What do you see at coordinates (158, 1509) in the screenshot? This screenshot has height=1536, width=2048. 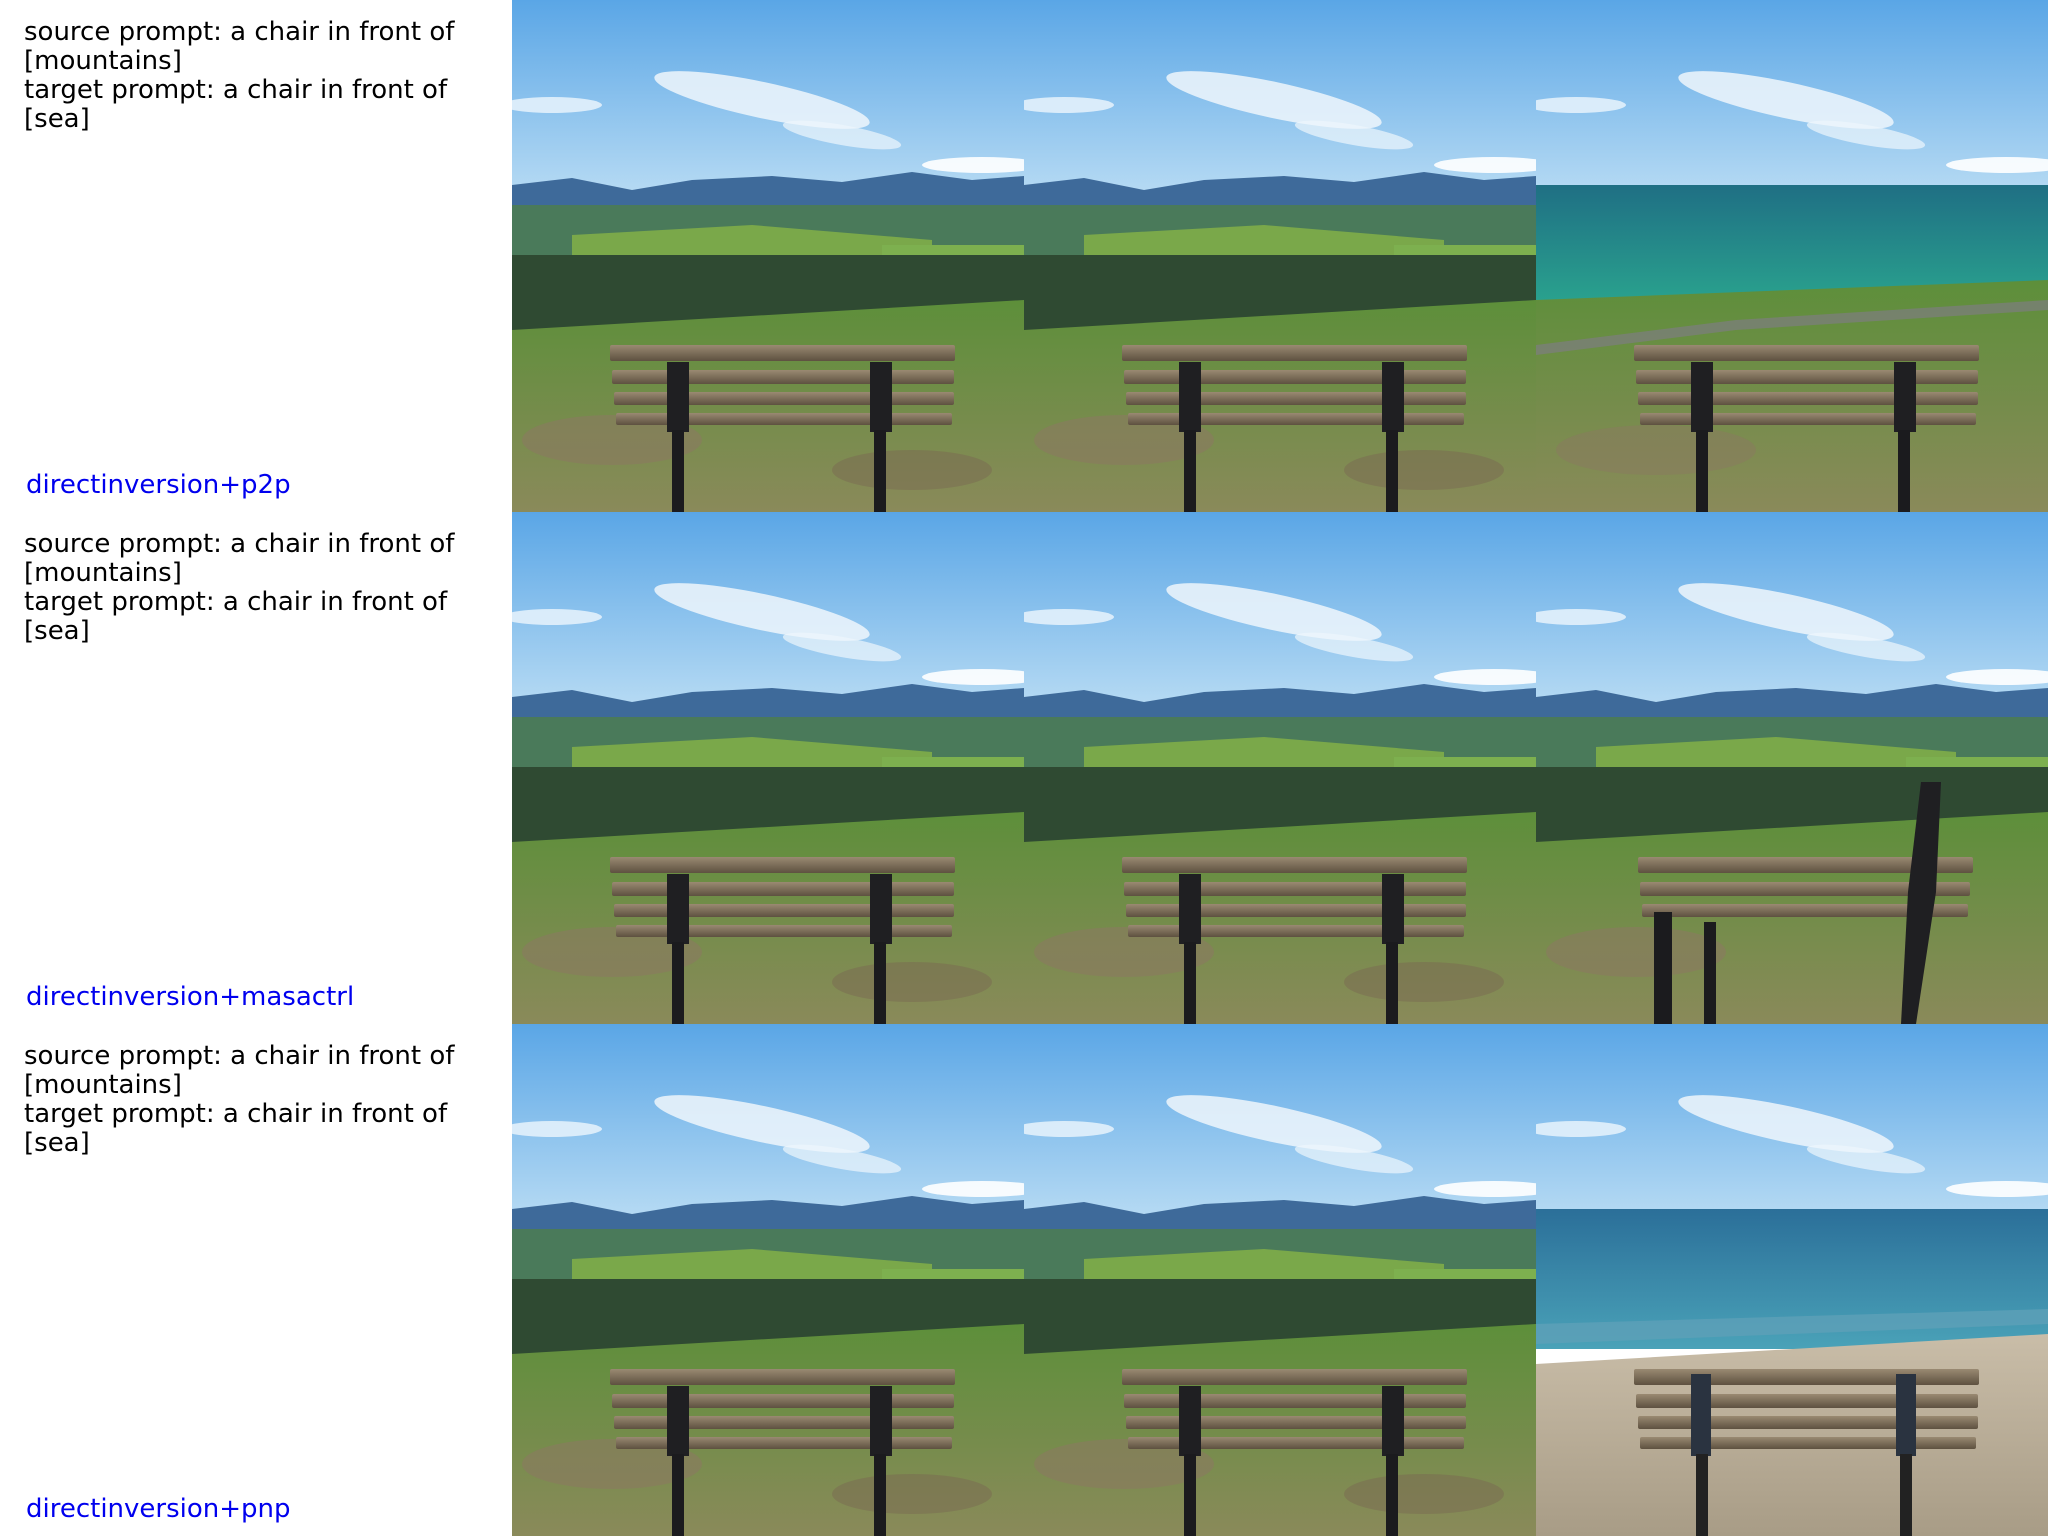 I see `method-label: directinversion+pnp` at bounding box center [158, 1509].